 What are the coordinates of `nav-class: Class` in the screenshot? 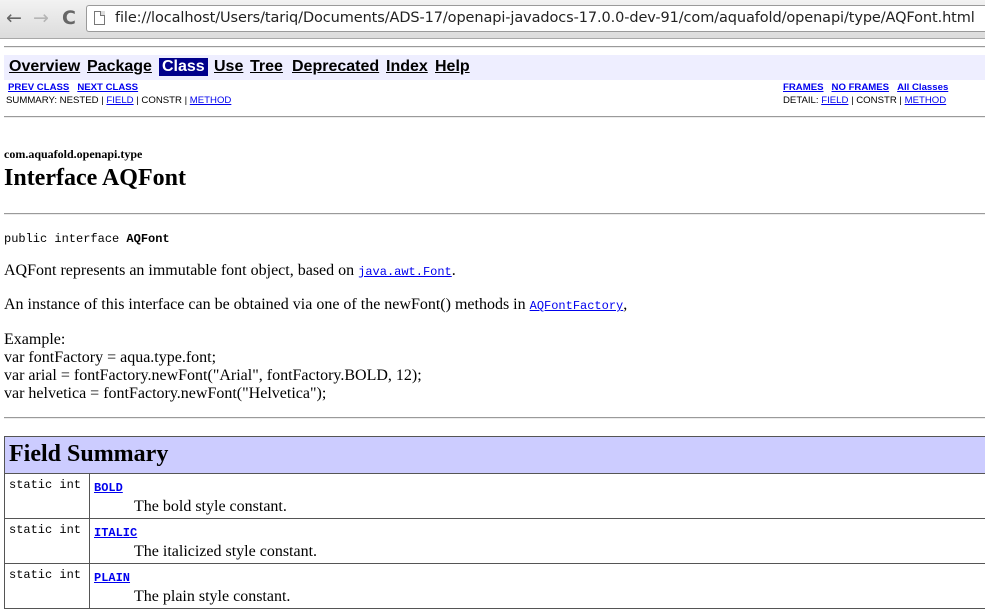 It's located at (183, 67).